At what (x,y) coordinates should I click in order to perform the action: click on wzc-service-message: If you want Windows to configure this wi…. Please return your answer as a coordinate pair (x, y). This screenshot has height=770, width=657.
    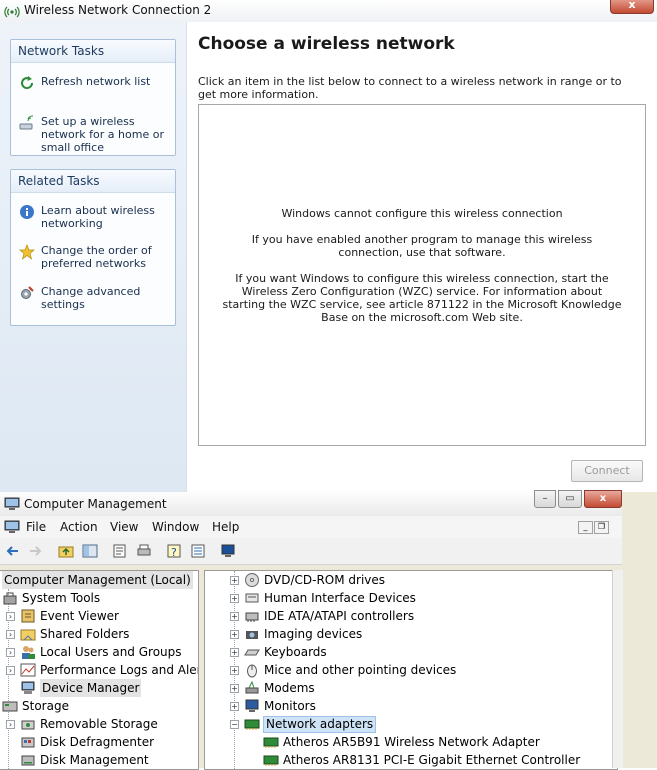
    Looking at the image, I should click on (422, 298).